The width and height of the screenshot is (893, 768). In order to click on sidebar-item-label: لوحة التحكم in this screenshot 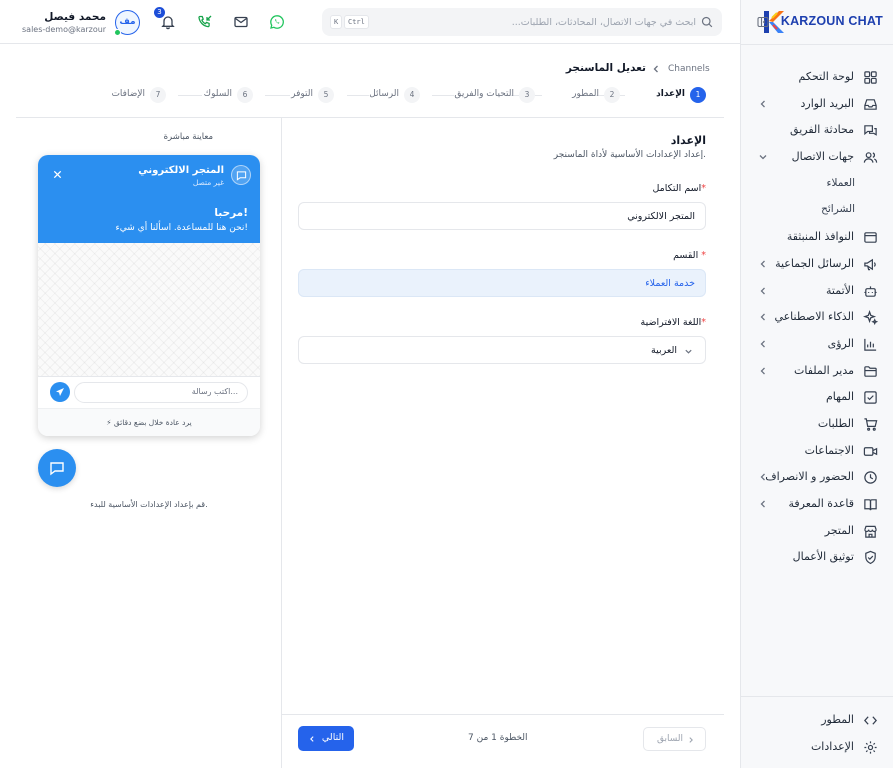, I will do `click(826, 76)`.